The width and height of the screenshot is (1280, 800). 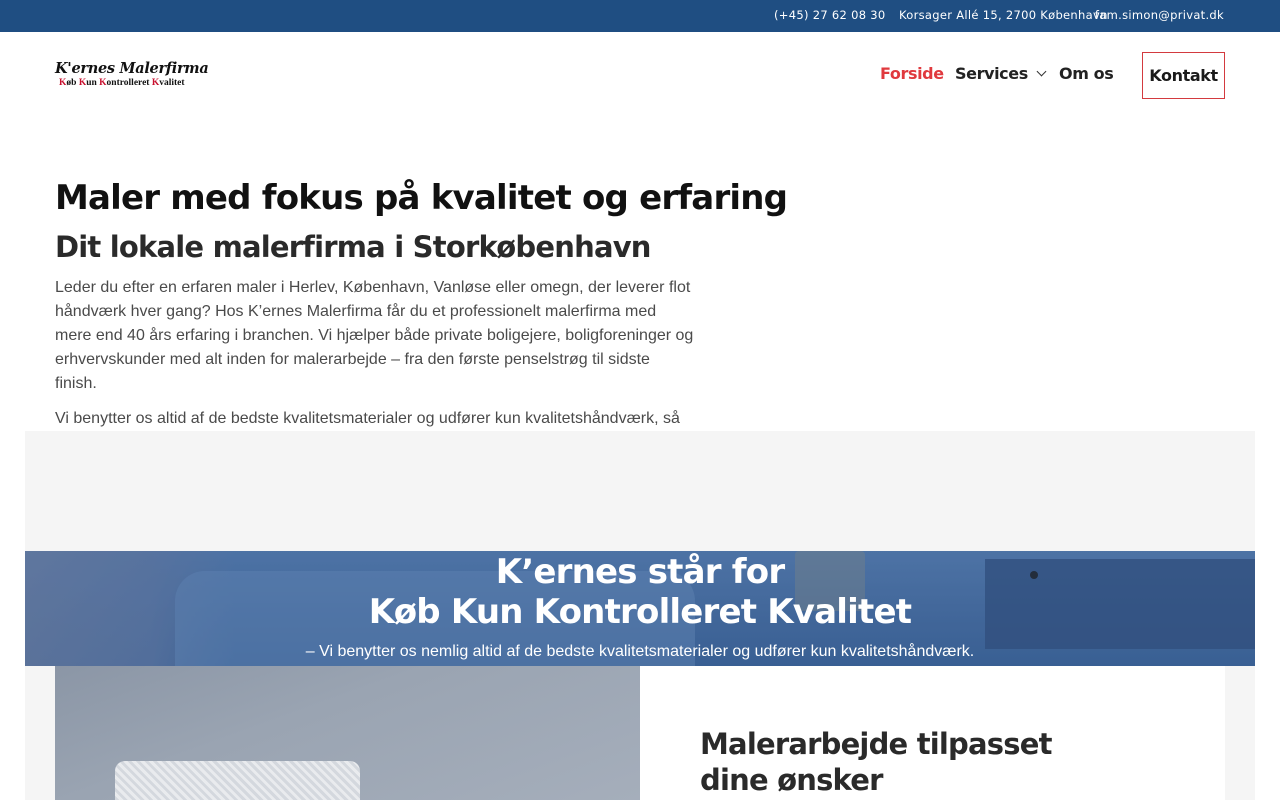 I want to click on nav-item-forside: Forside, so click(x=912, y=74).